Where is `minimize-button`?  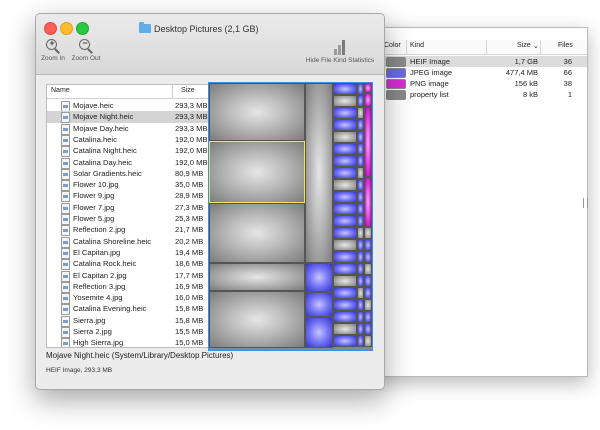
minimize-button is located at coordinates (66, 28).